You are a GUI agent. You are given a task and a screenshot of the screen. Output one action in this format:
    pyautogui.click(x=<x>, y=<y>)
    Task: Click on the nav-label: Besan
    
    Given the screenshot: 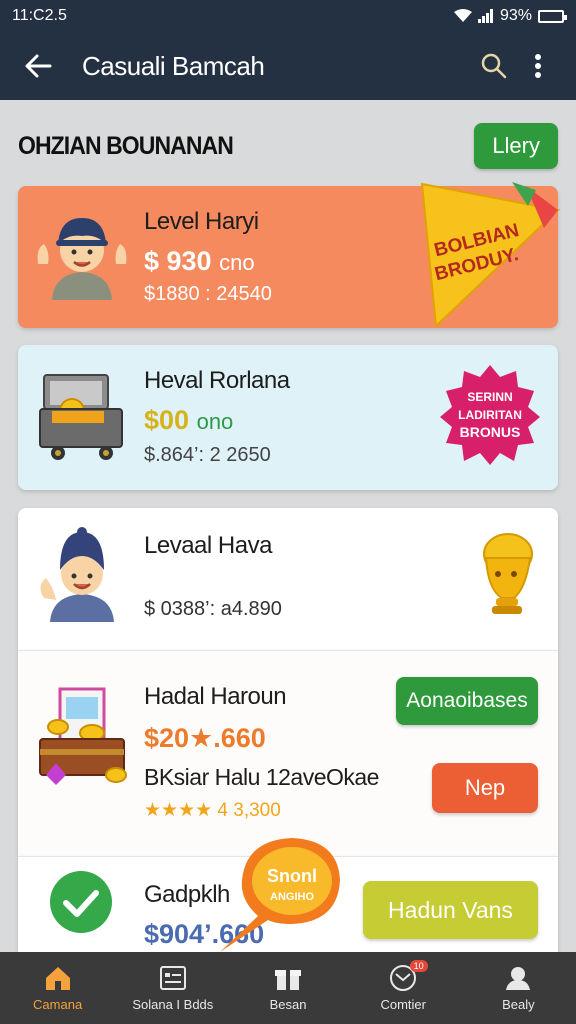 What is the action you would take?
    pyautogui.click(x=288, y=1004)
    